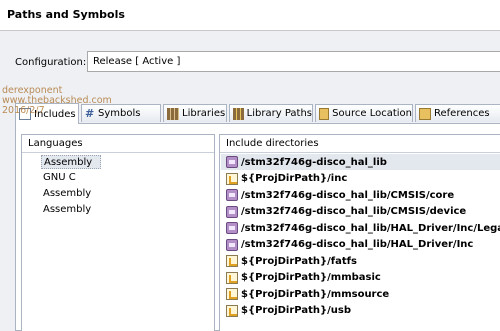  I want to click on tab-symbols-label: Symbols, so click(119, 113).